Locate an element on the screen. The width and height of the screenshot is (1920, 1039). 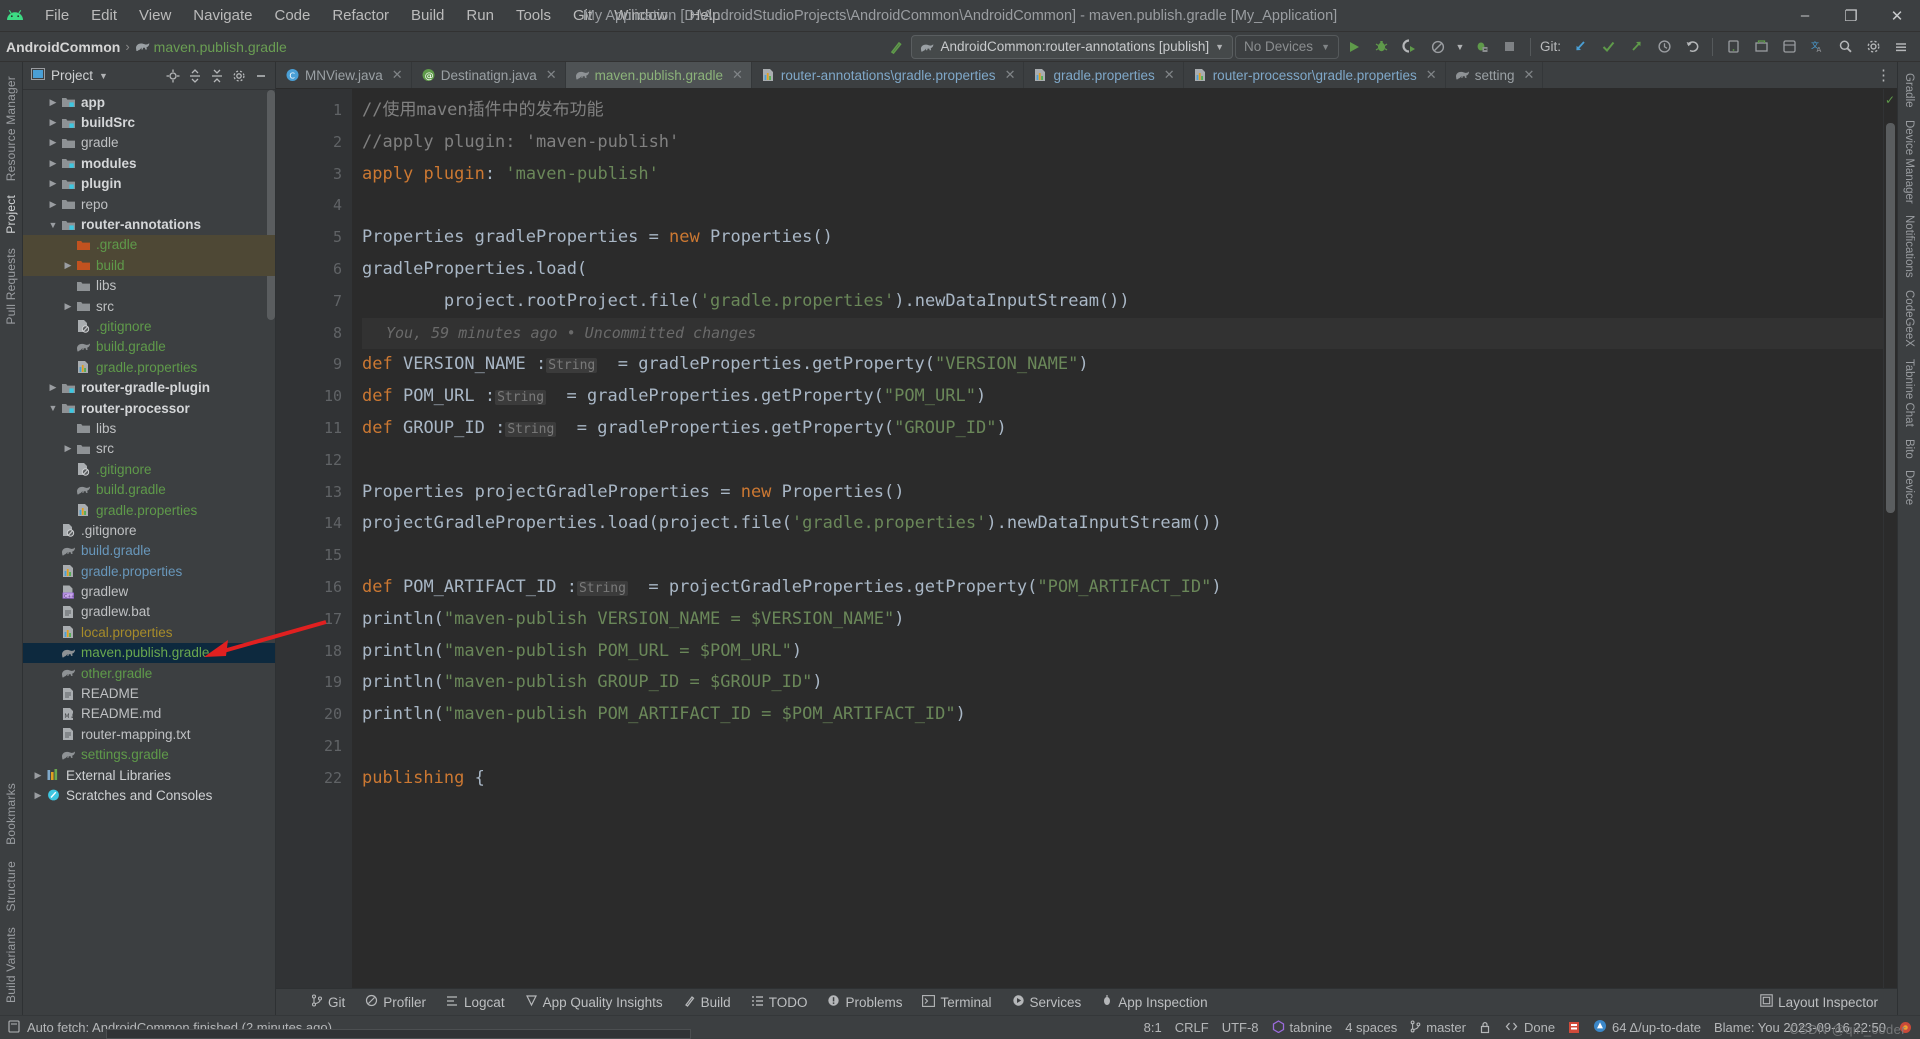
git-push-icon is located at coordinates (1636, 47).